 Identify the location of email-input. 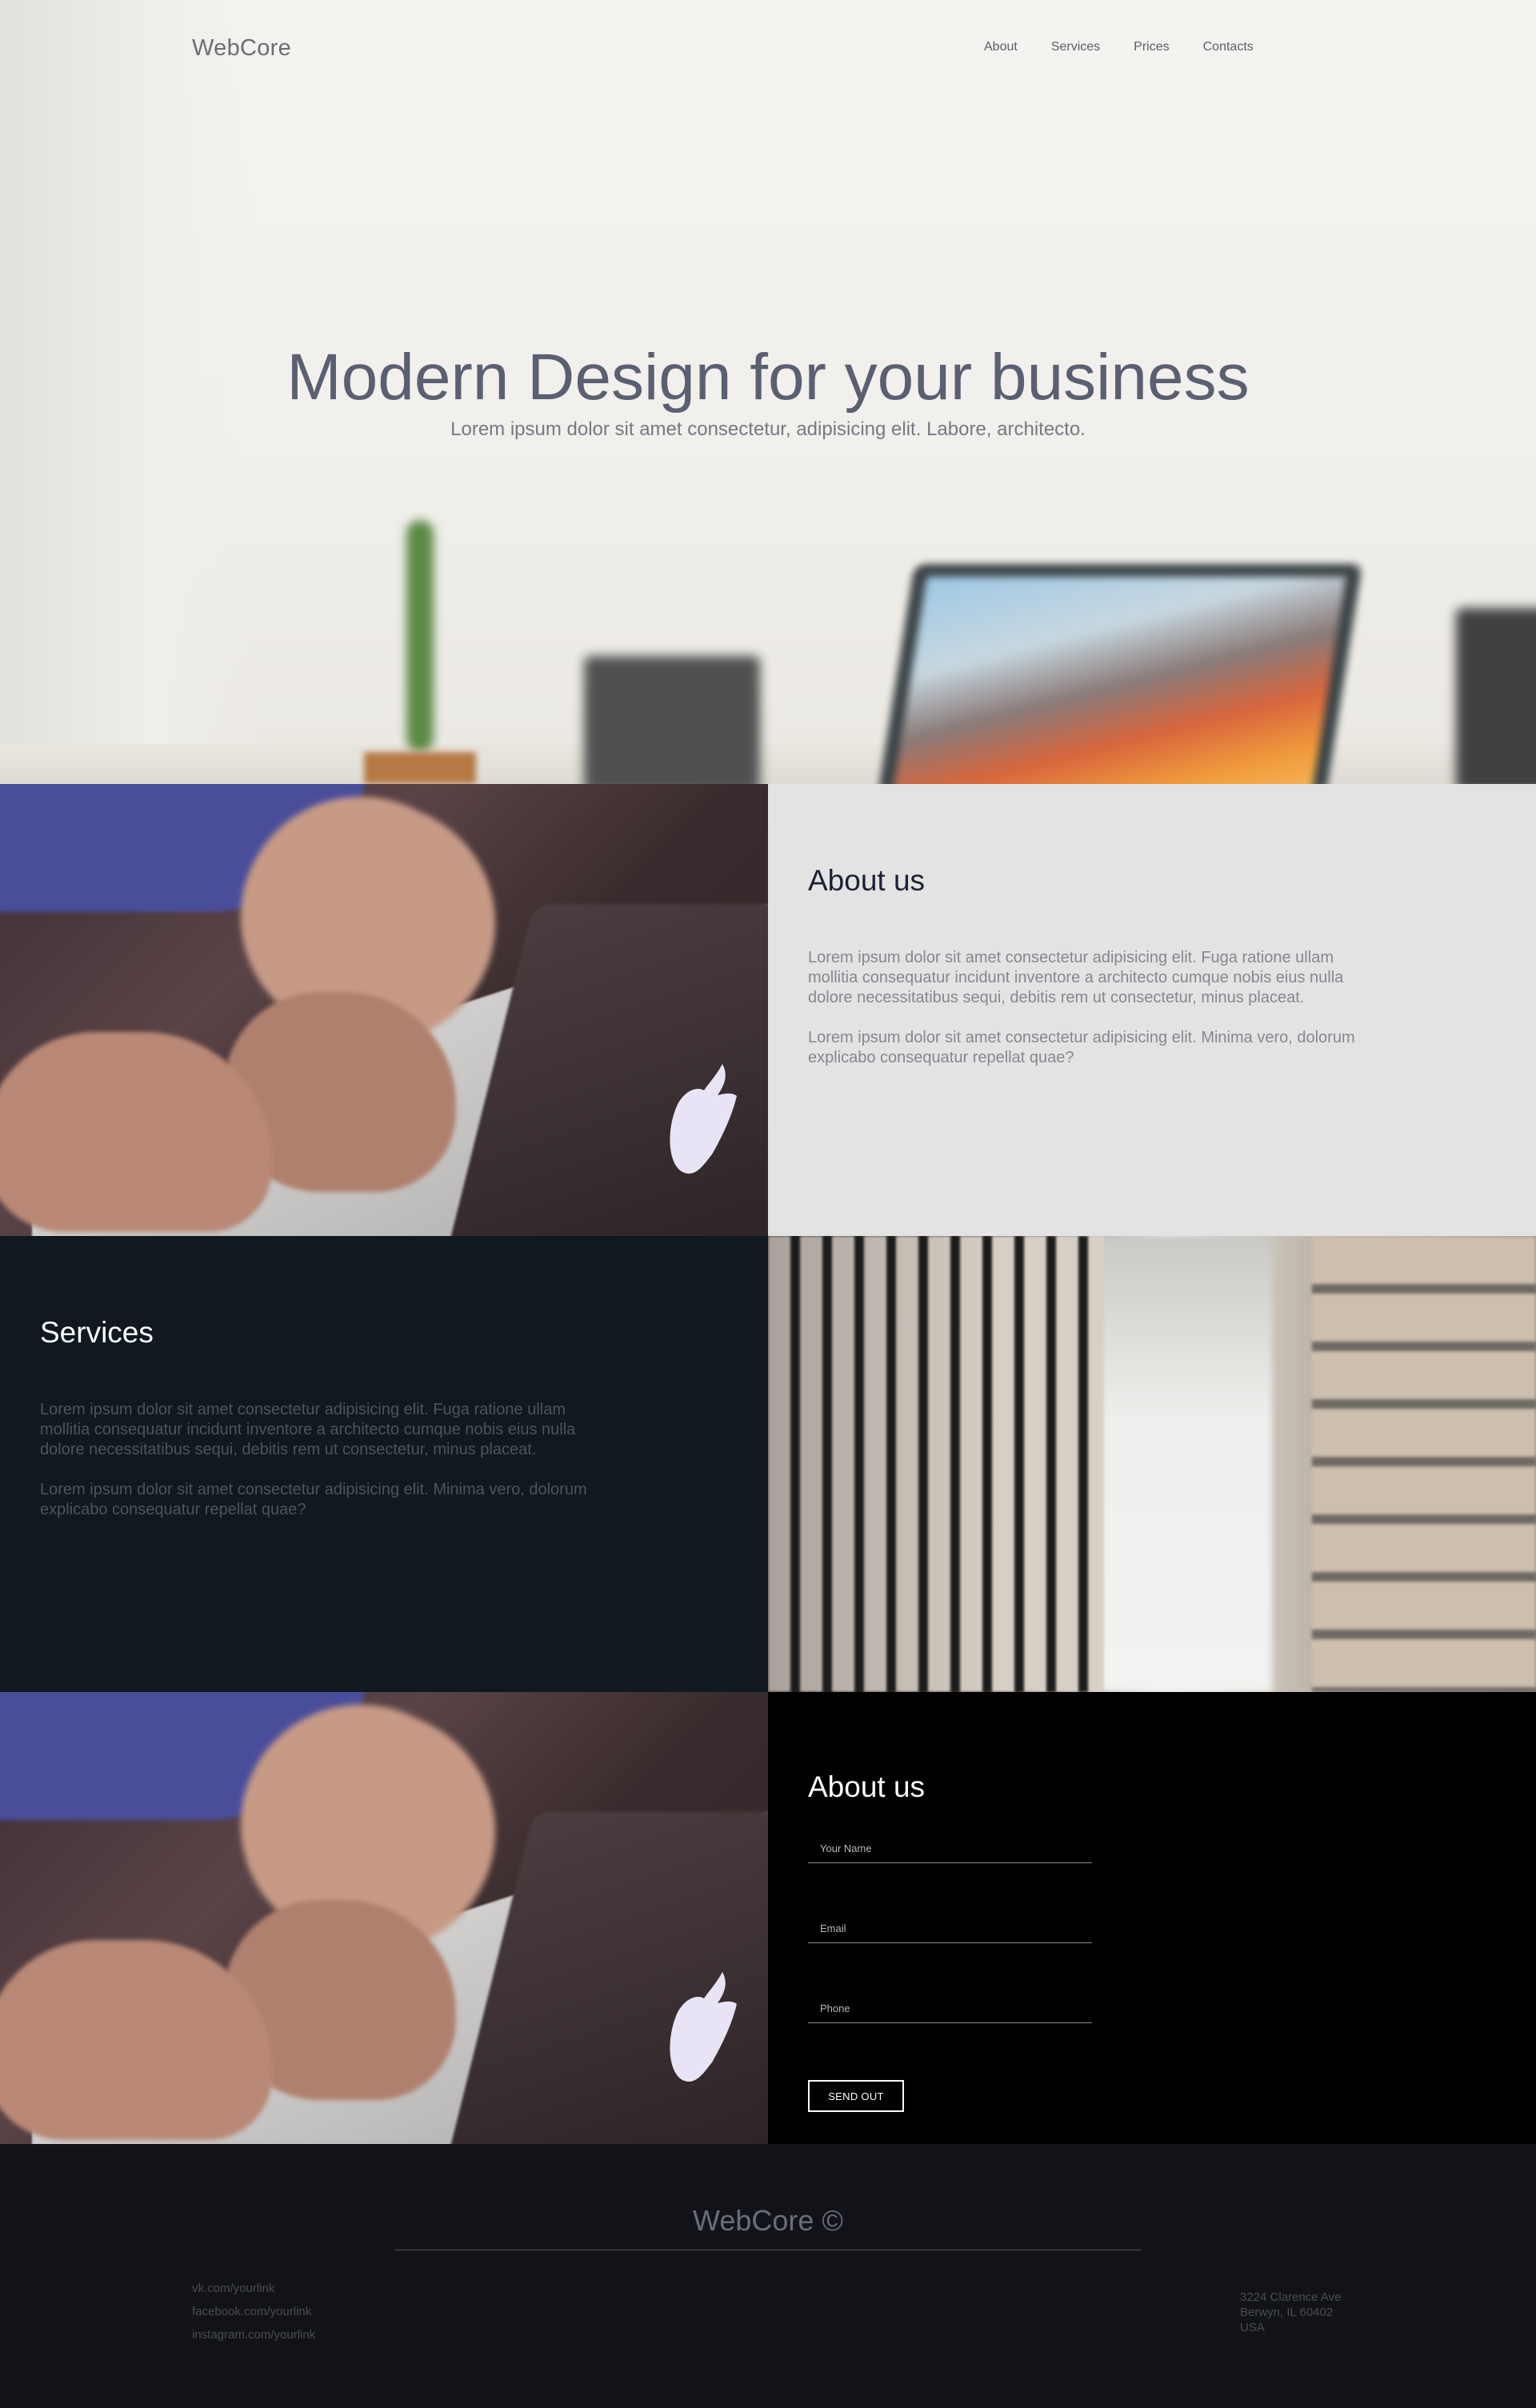
(950, 1928).